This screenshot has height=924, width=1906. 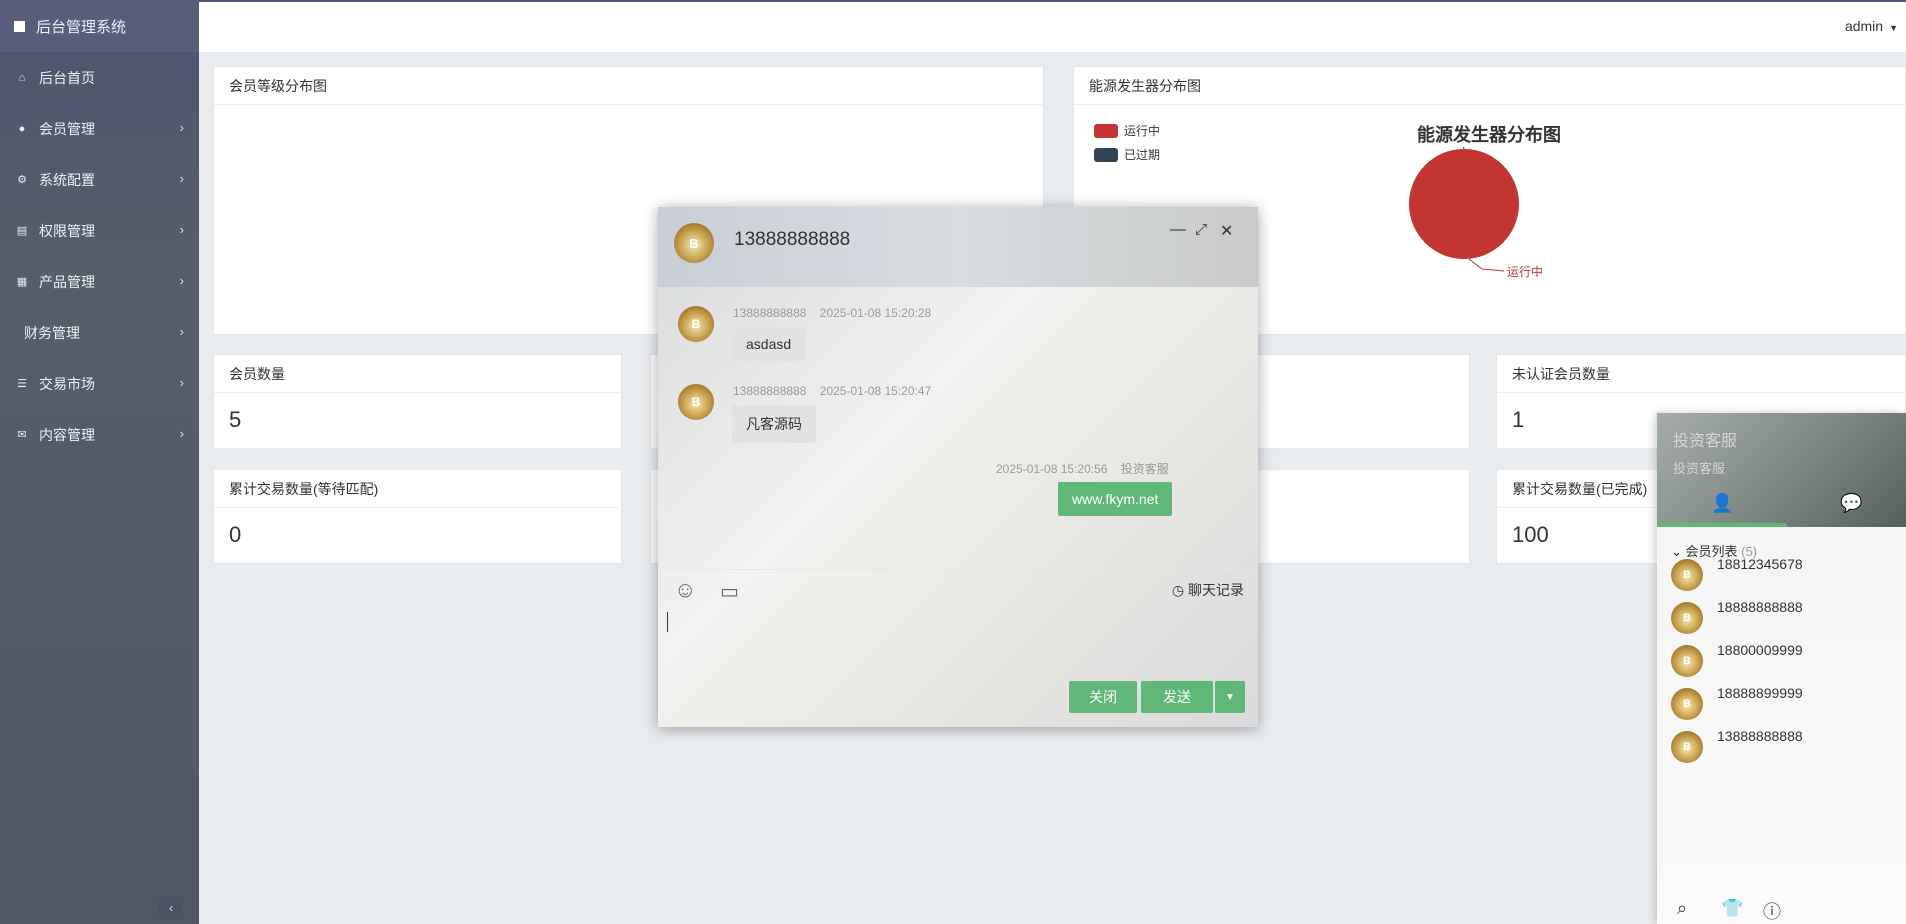 I want to click on user-menu: admin ▼, so click(x=1871, y=26).